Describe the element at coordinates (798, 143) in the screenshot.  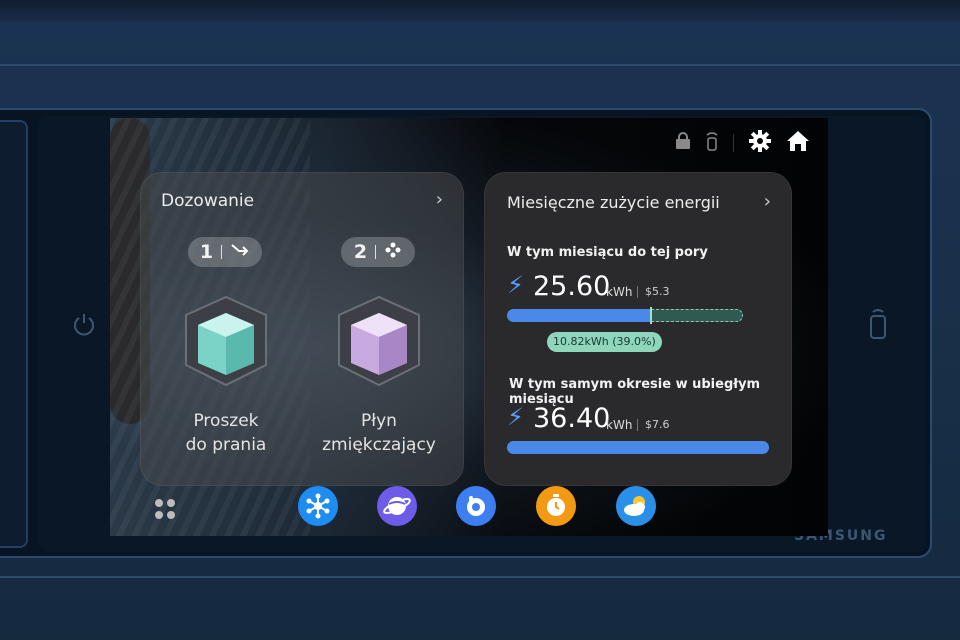
I see `home-icon` at that location.